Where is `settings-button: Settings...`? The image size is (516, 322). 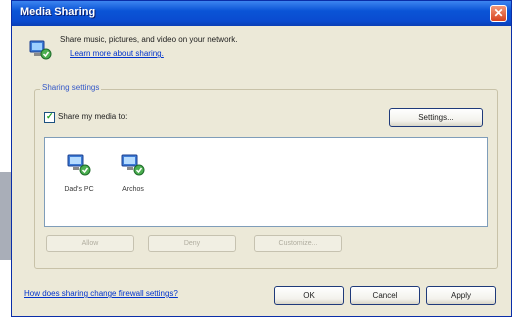 settings-button: Settings... is located at coordinates (436, 117).